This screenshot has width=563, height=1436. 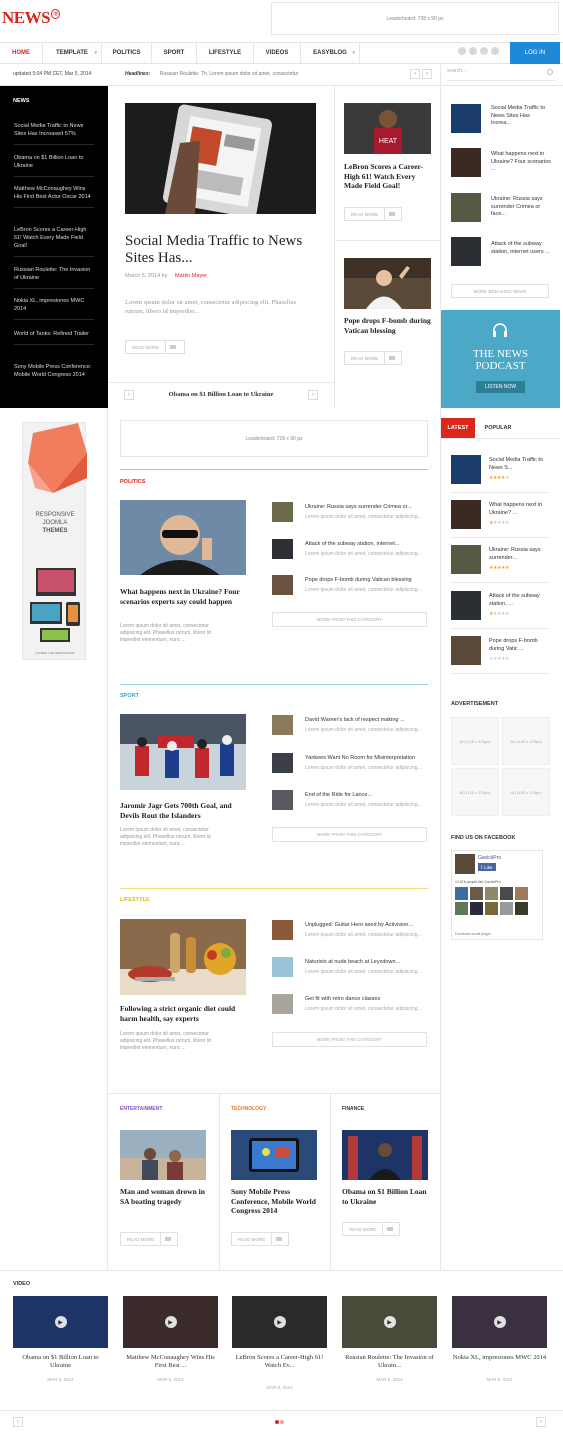 I want to click on news-sidebar-item: Nokia XL, impresiones MWC 2014, so click(x=54, y=308).